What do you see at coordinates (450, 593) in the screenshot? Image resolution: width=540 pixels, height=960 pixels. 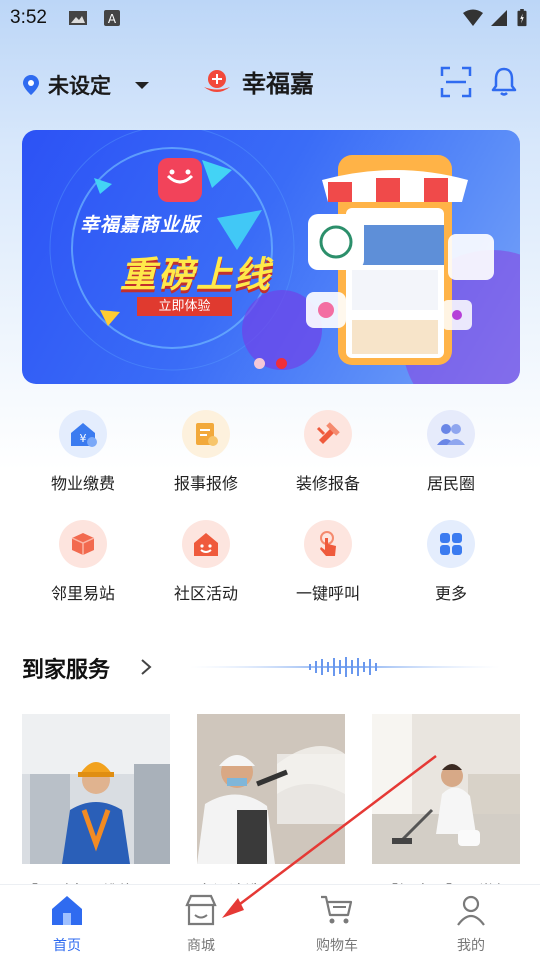 I see `service-label: 更多` at bounding box center [450, 593].